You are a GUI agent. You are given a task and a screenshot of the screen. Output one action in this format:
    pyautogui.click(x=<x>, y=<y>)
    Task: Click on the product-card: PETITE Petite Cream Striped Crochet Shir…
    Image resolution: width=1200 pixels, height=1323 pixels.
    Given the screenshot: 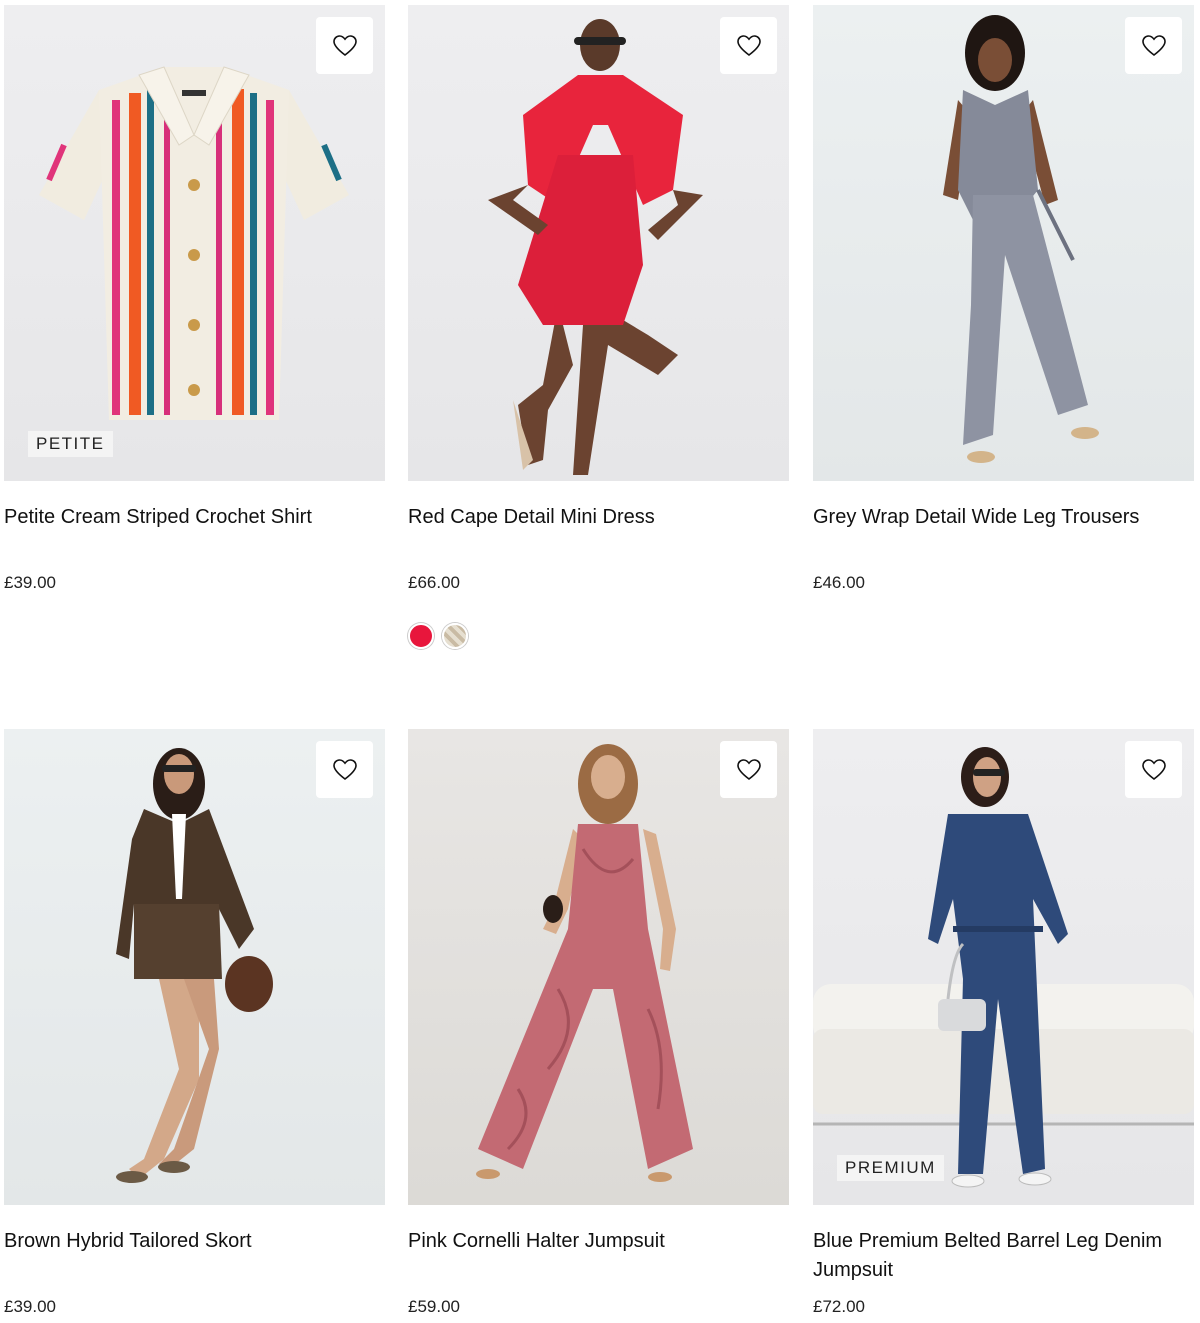 What is the action you would take?
    pyautogui.click(x=194, y=299)
    